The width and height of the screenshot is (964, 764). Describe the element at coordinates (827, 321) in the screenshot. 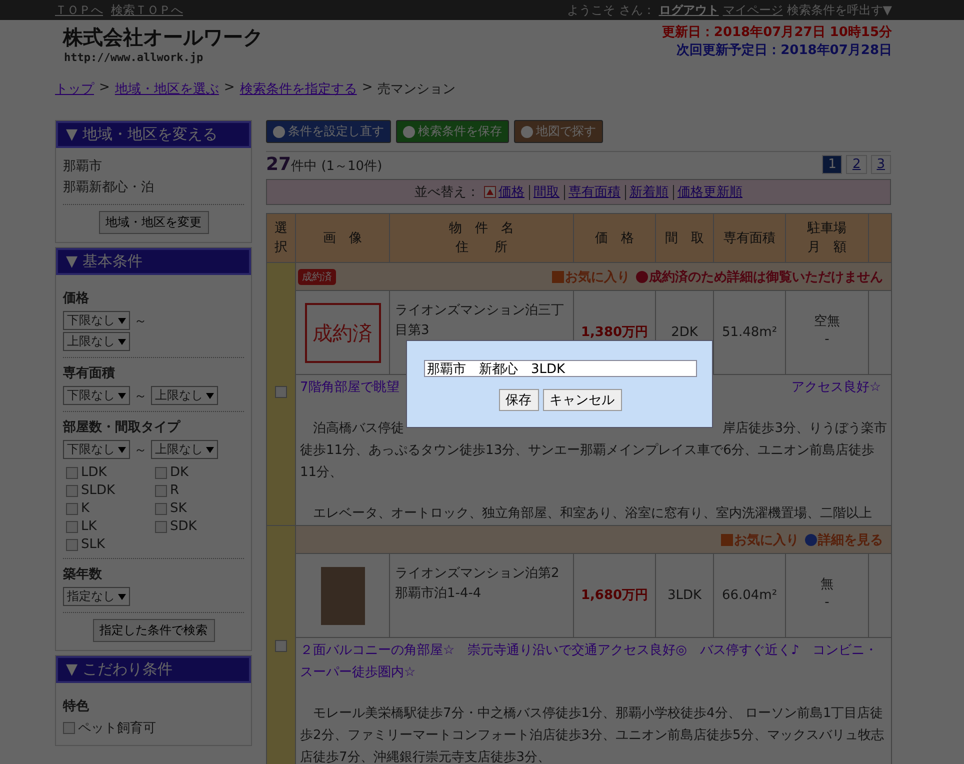

I see `parking-text: 空無` at that location.